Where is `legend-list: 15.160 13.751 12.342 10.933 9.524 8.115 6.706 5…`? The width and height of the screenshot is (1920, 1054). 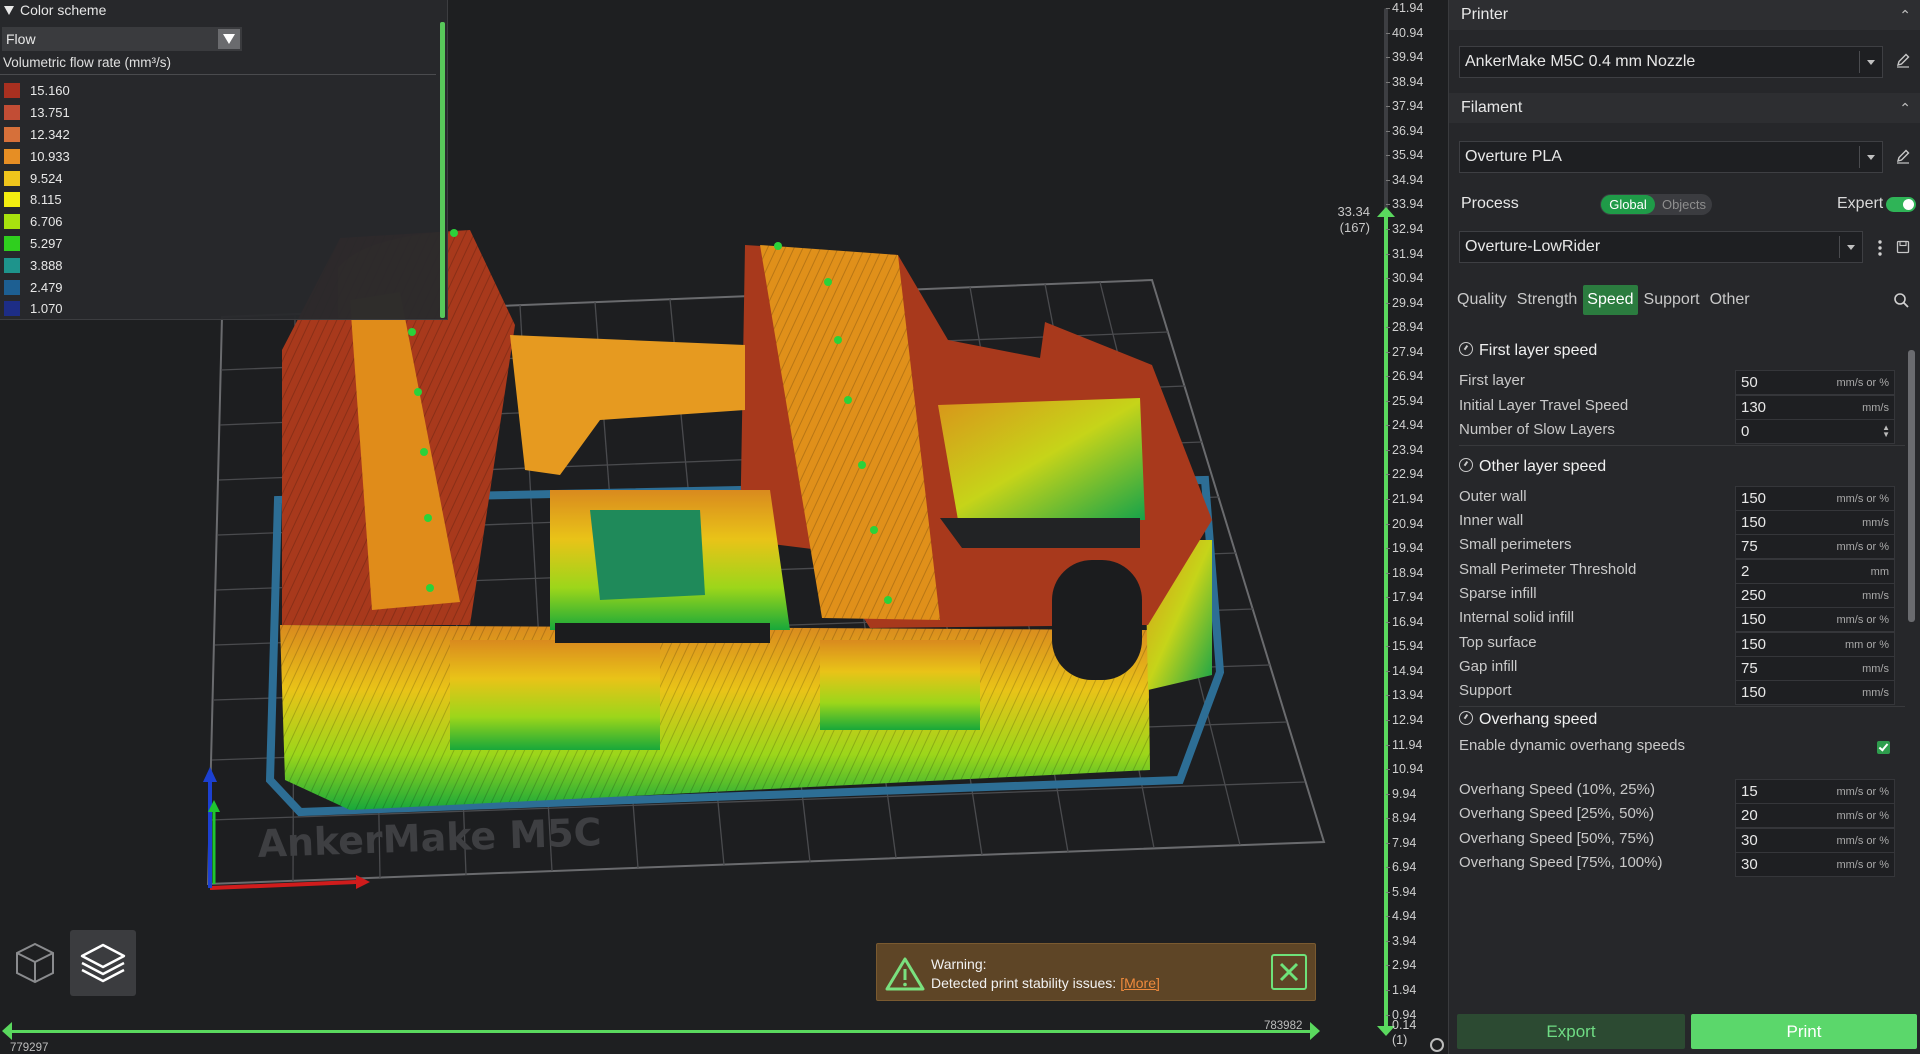
legend-list: 15.160 13.751 12.342 10.933 9.524 8.115 6.706 5… is located at coordinates (37, 200).